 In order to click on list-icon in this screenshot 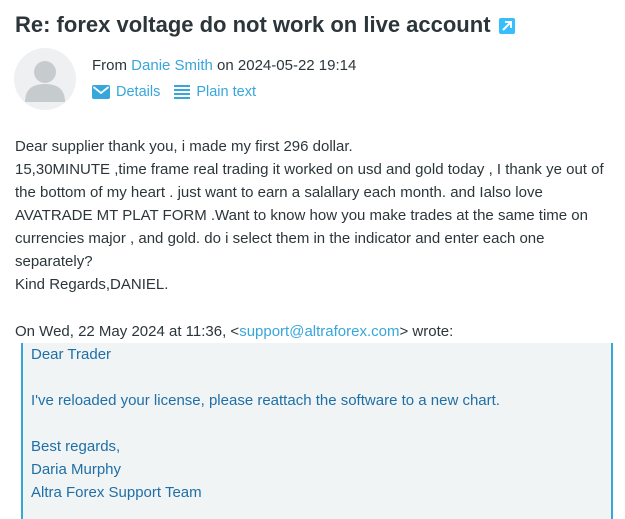, I will do `click(182, 92)`.